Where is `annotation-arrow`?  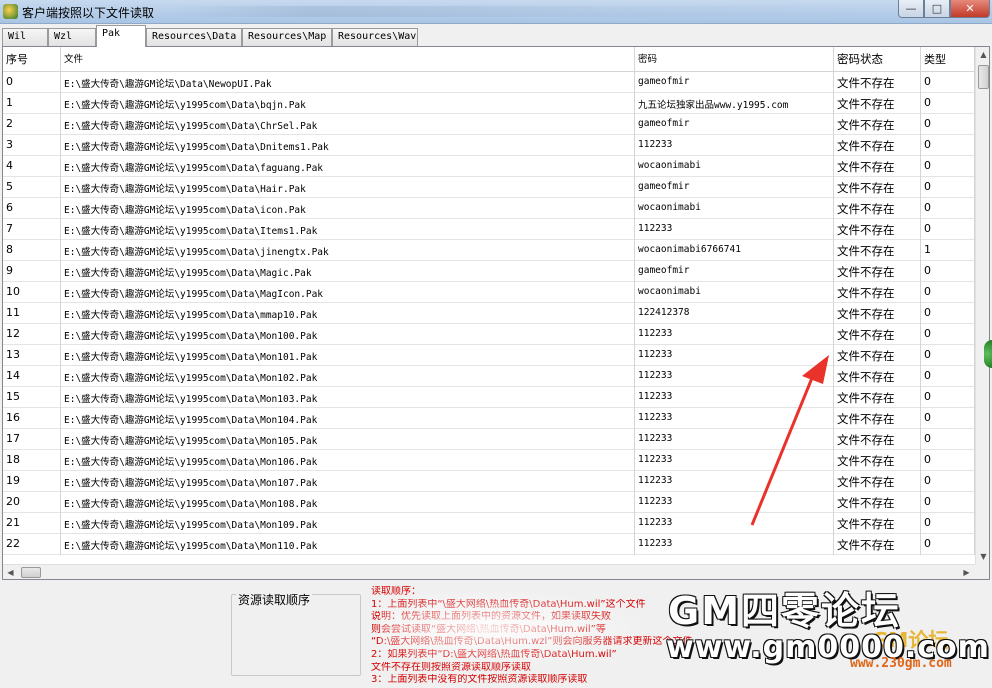 annotation-arrow is located at coordinates (789, 440).